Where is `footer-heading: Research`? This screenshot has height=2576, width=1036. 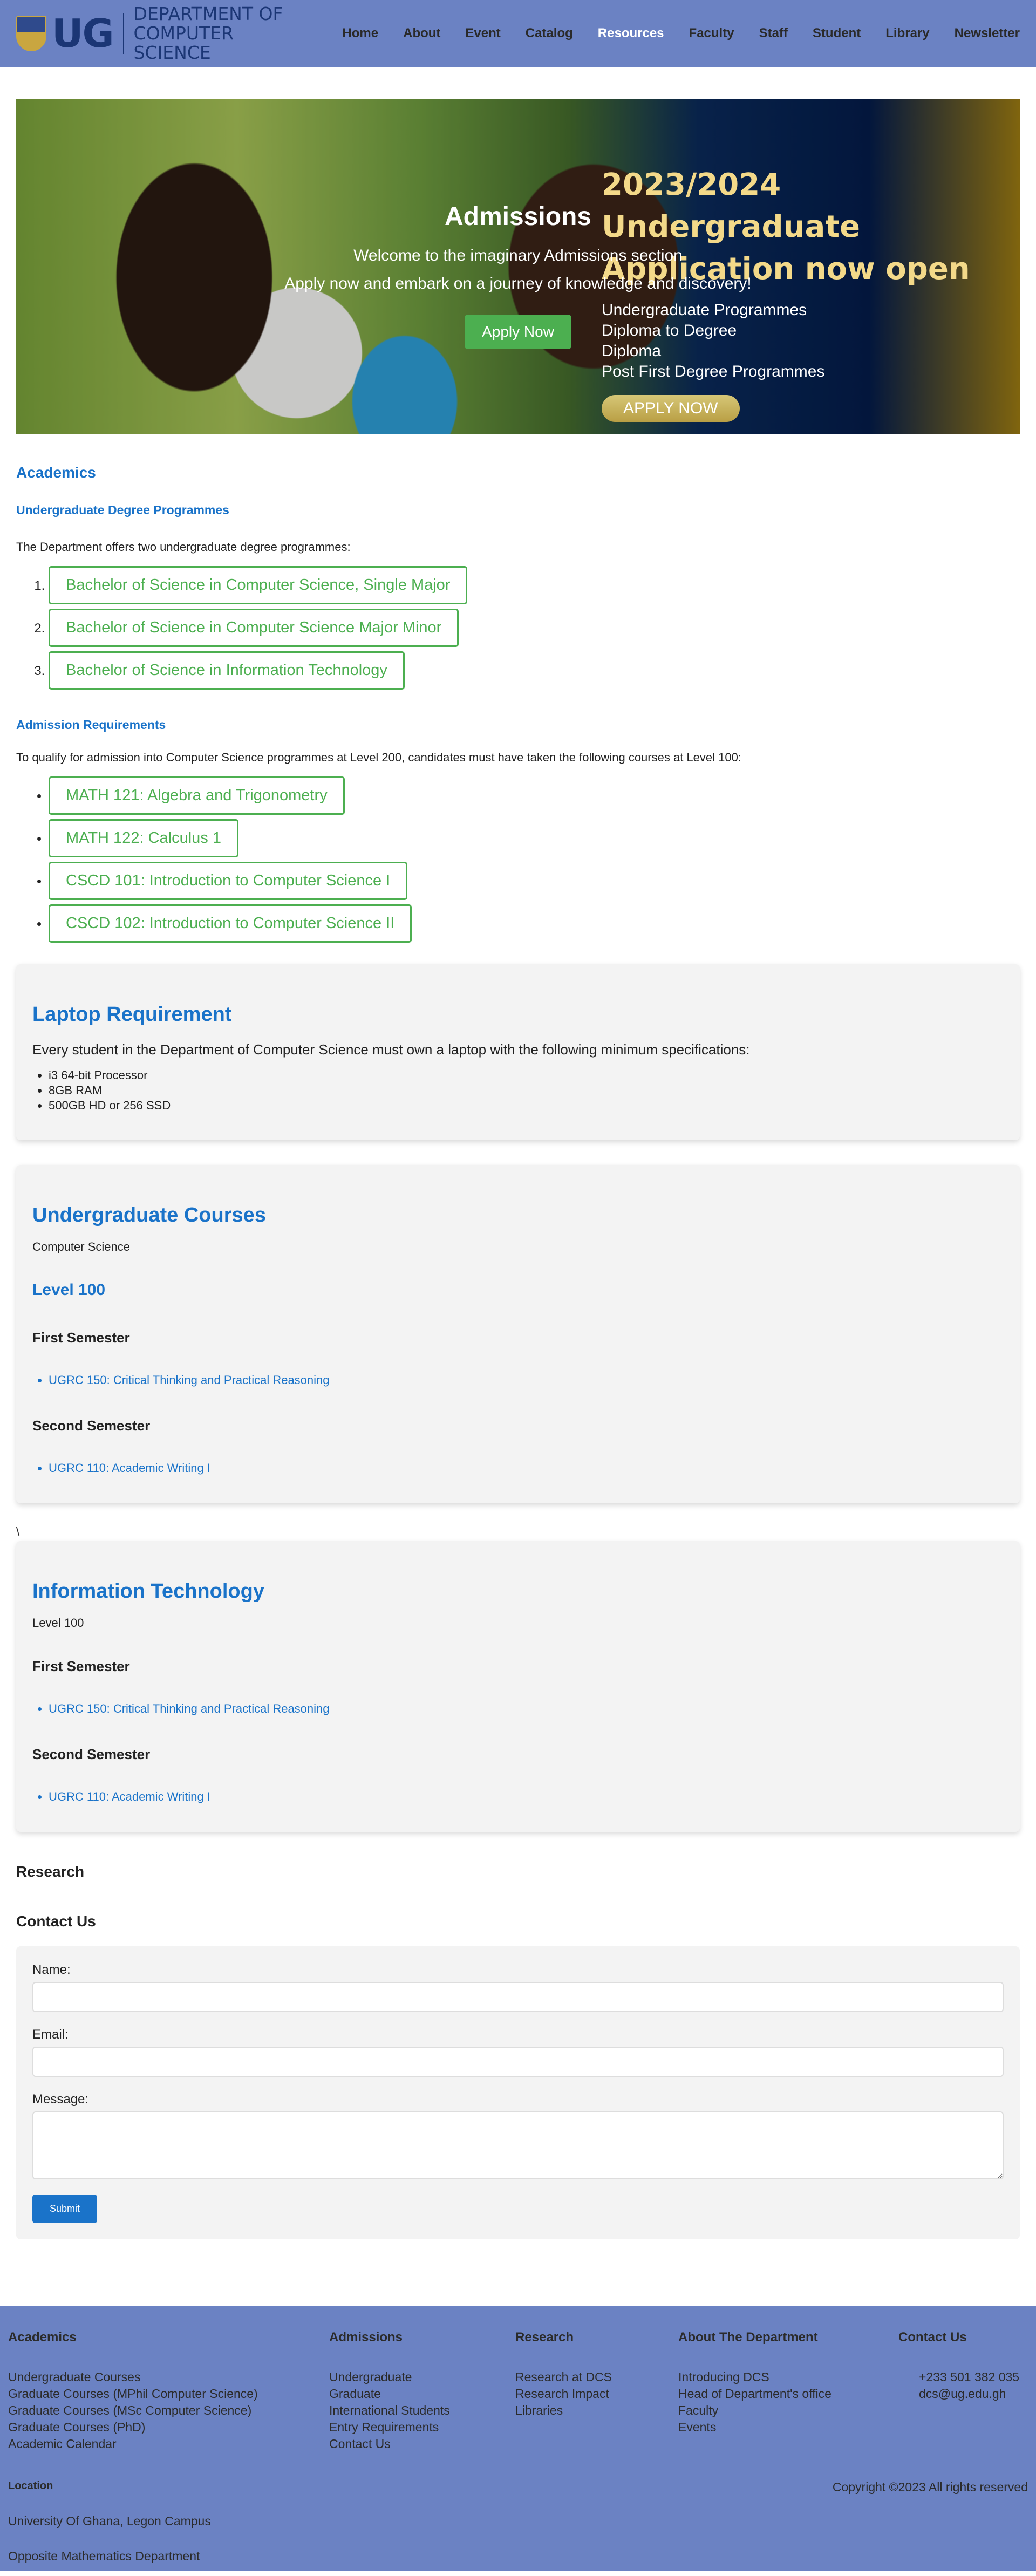
footer-heading: Research is located at coordinates (544, 2337).